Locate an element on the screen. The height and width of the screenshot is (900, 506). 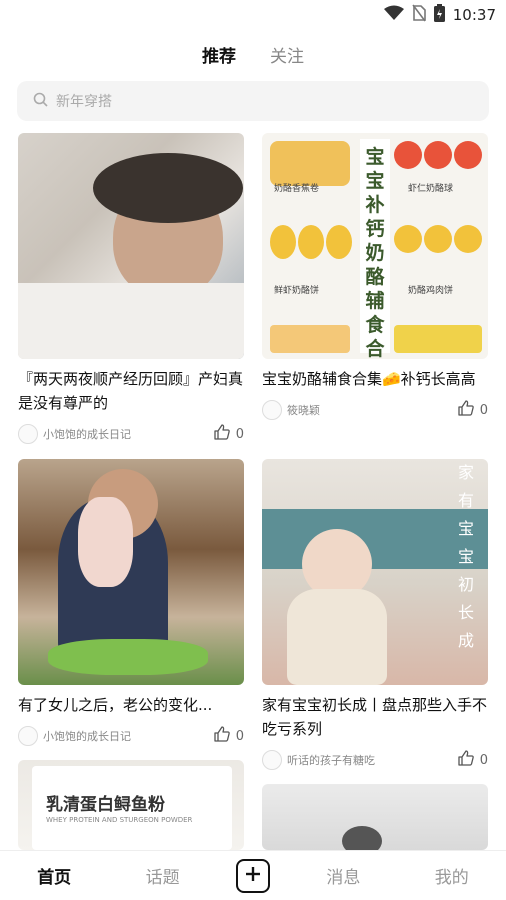
add-post-button is located at coordinates (252, 875).